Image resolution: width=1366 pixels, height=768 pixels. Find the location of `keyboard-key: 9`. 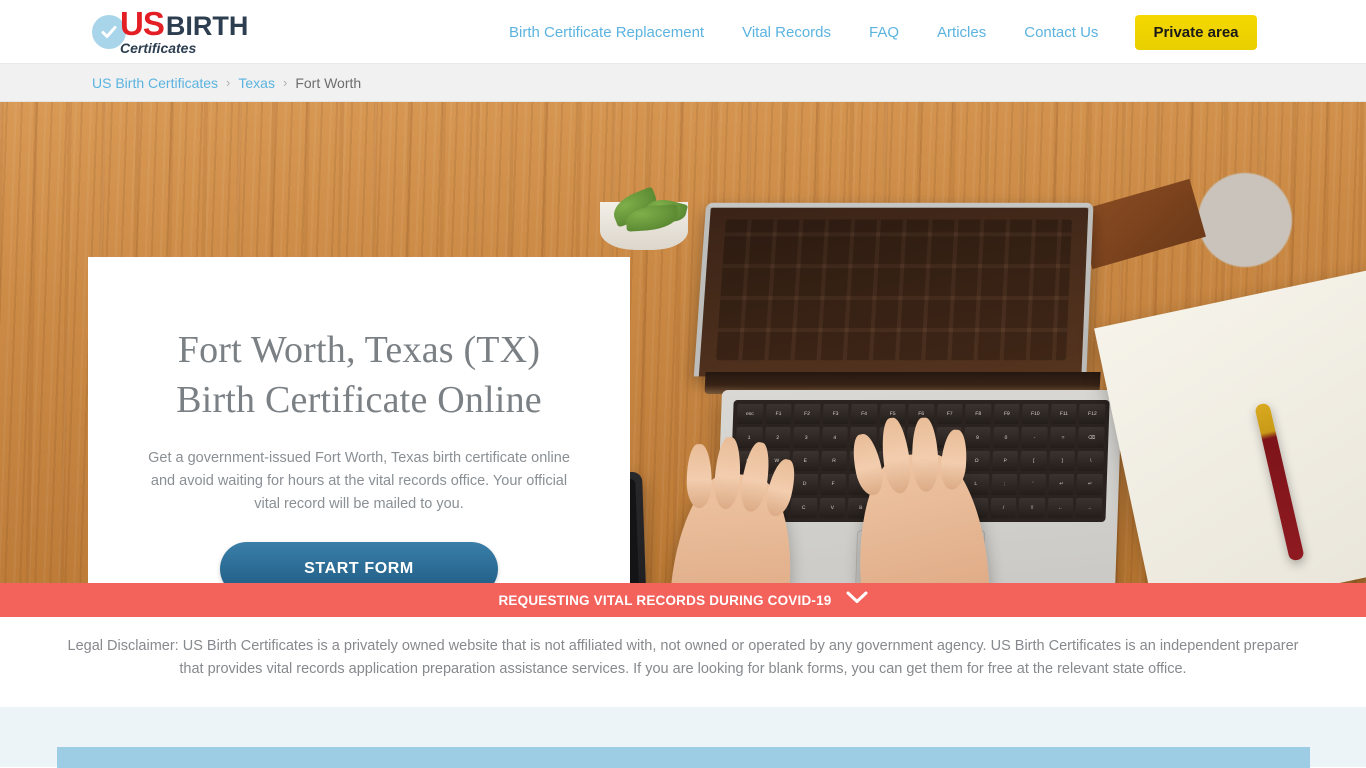

keyboard-key: 9 is located at coordinates (977, 437).